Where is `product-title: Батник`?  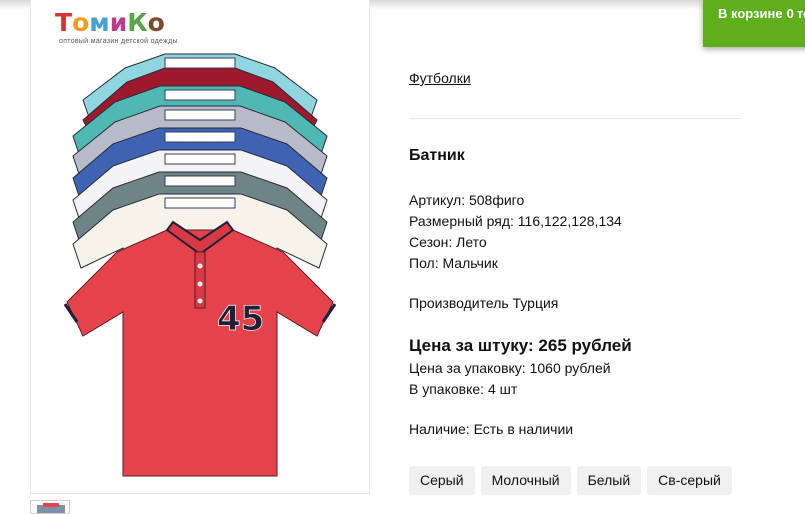 product-title: Батник is located at coordinates (437, 155).